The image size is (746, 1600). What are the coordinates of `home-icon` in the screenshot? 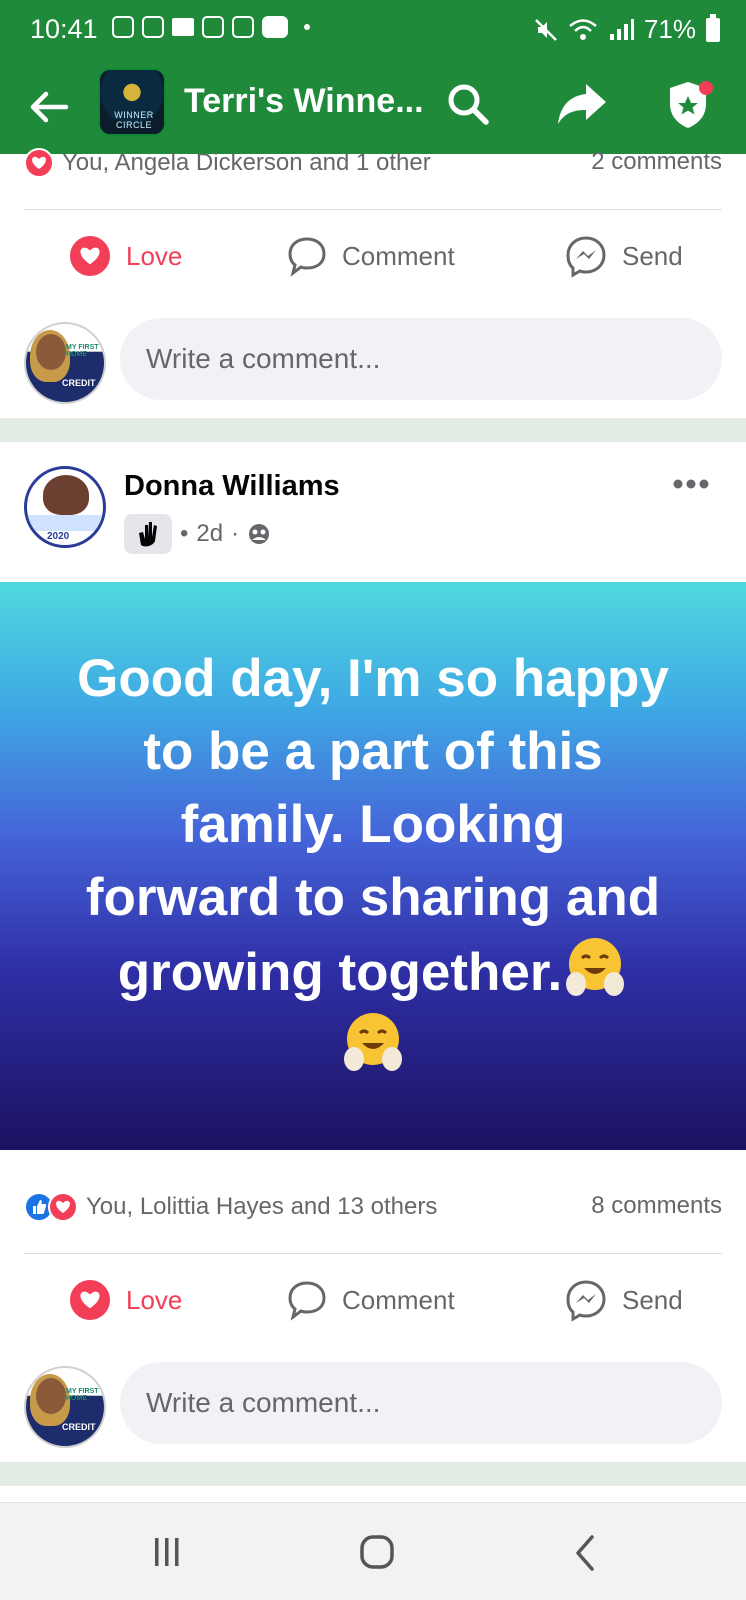 It's located at (377, 1552).